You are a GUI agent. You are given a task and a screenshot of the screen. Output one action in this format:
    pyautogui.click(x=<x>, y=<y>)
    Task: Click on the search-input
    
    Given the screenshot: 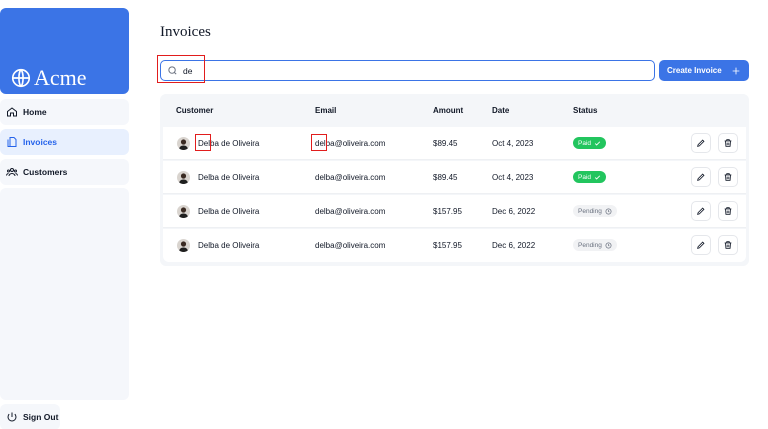 What is the action you would take?
    pyautogui.click(x=413, y=70)
    